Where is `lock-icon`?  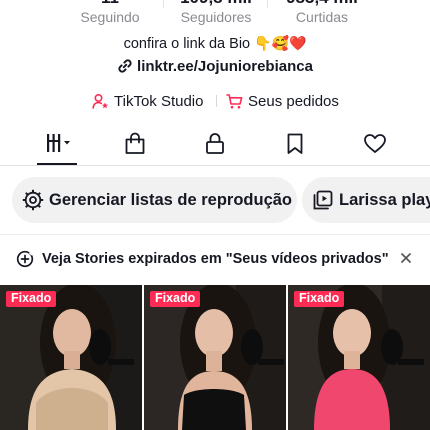 lock-icon is located at coordinates (215, 143).